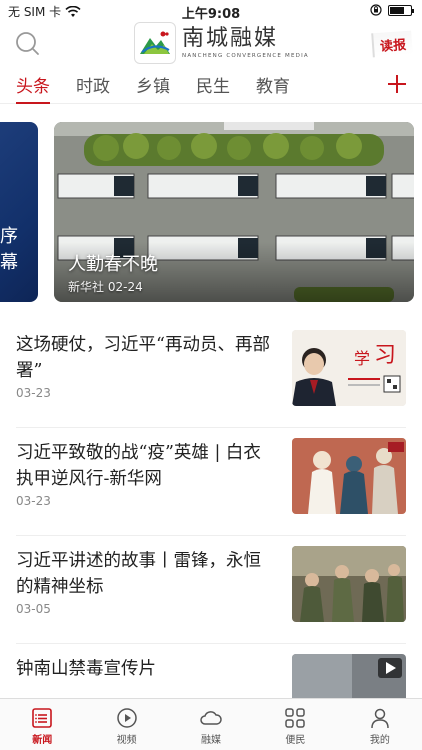 The width and height of the screenshot is (422, 750). What do you see at coordinates (143, 358) in the screenshot?
I see `news-title: 这场硬仗，习近平“再动员、再部署”` at bounding box center [143, 358].